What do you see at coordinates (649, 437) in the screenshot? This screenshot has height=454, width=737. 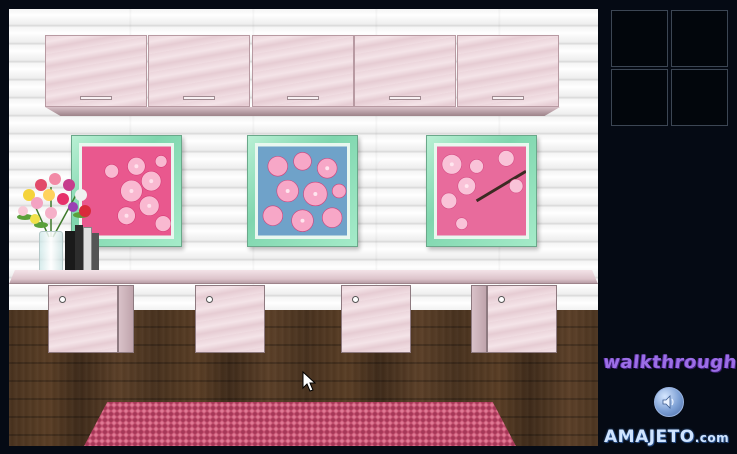 I see `logo-text: AMAJETO` at bounding box center [649, 437].